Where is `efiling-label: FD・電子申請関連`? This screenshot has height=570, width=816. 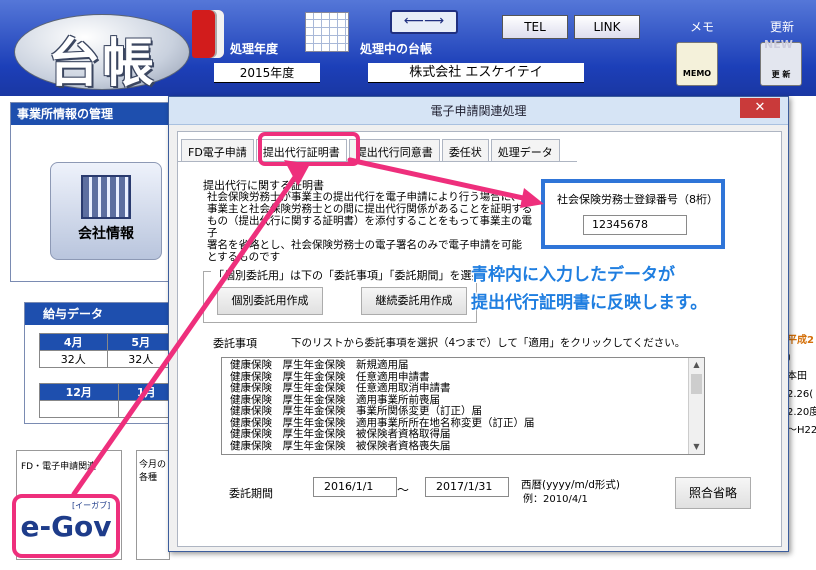
efiling-label: FD・電子申請関連 is located at coordinates (59, 467).